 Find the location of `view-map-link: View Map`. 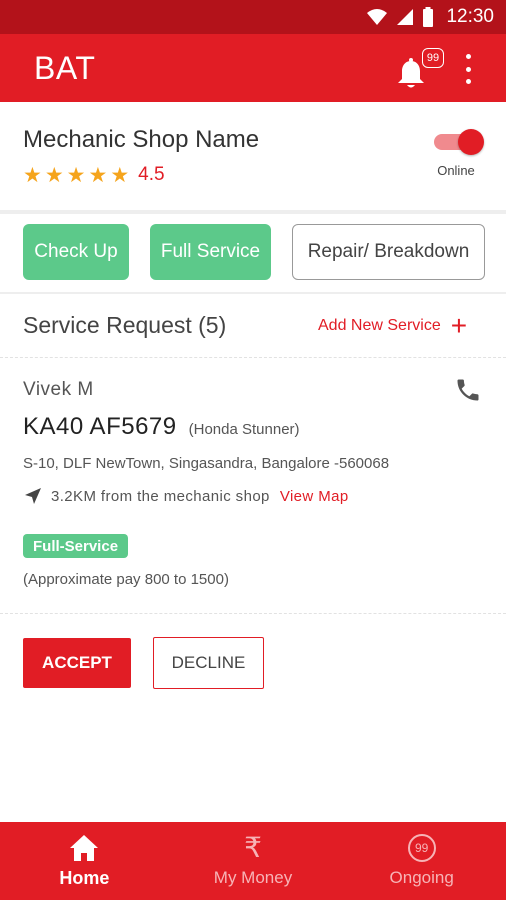

view-map-link: View Map is located at coordinates (314, 496).